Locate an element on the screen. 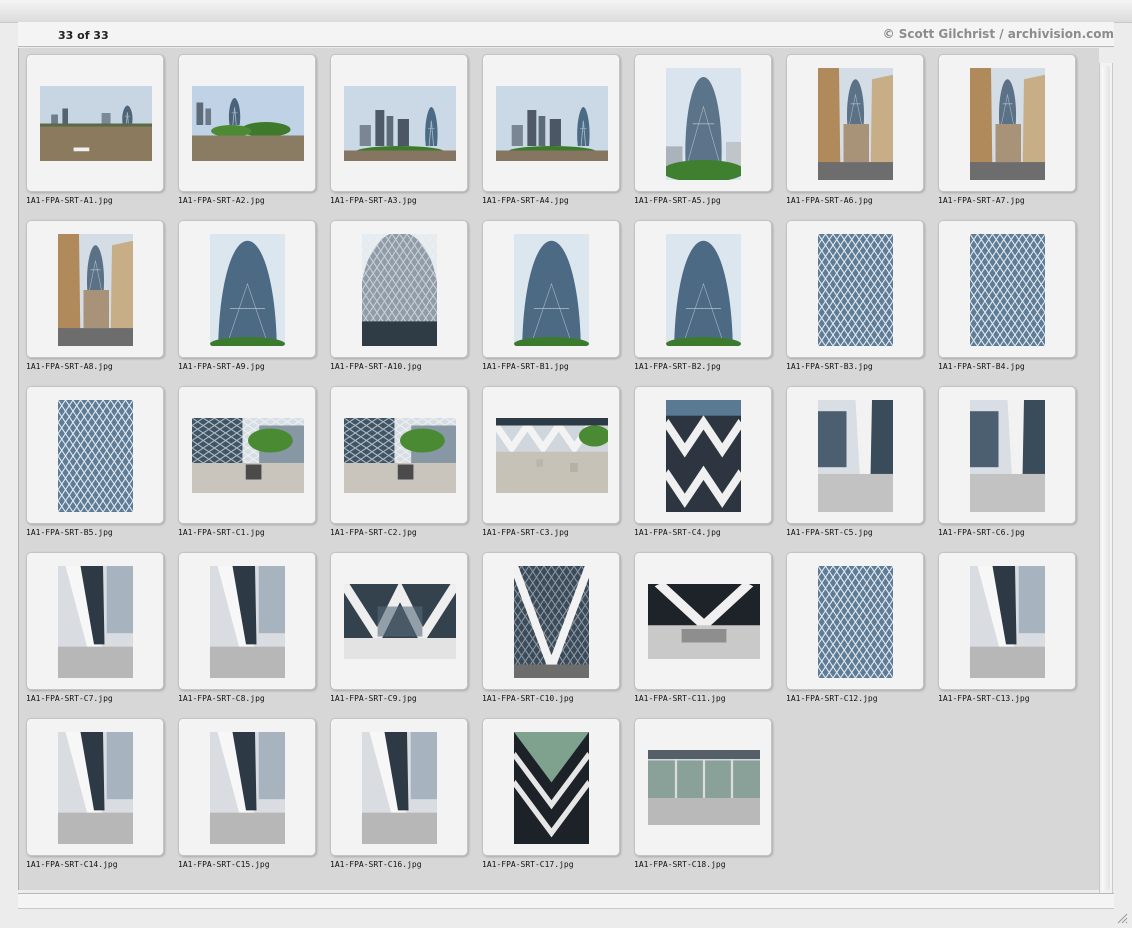 The width and height of the screenshot is (1132, 928). thumbnail-cell: 1A1-FPA-SRT-C15.jpg is located at coordinates (248, 798).